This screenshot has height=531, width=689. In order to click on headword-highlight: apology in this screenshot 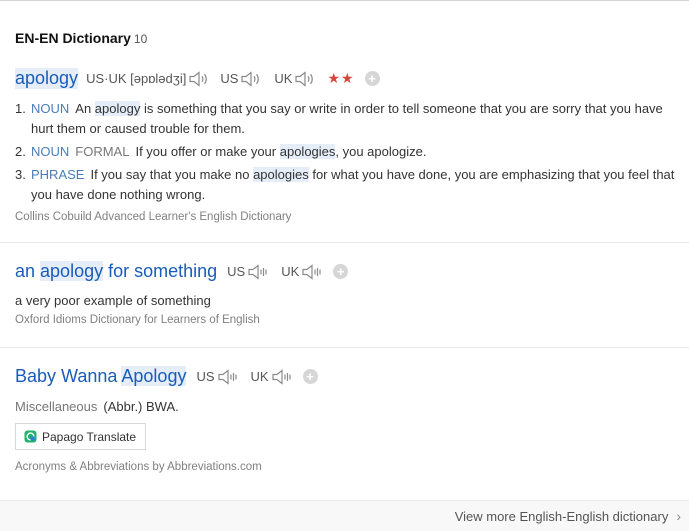, I will do `click(72, 271)`.